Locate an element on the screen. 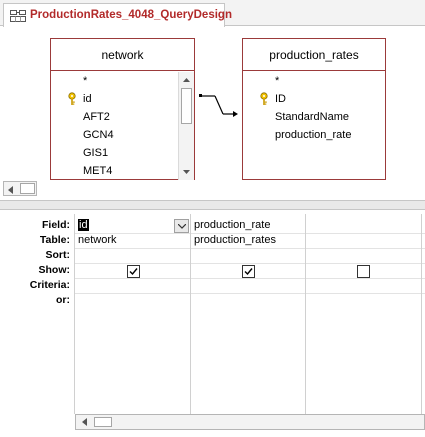 This screenshot has width=425, height=437. field-row: production_rate is located at coordinates (313, 135).